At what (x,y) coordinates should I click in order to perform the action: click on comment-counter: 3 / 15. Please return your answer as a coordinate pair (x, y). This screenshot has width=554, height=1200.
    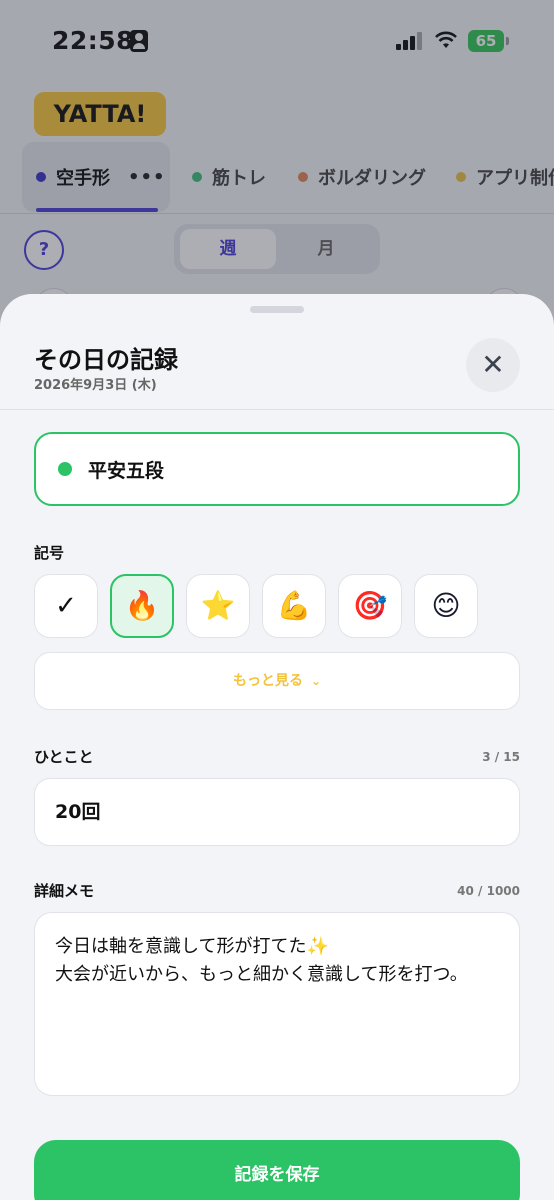
    Looking at the image, I should click on (501, 757).